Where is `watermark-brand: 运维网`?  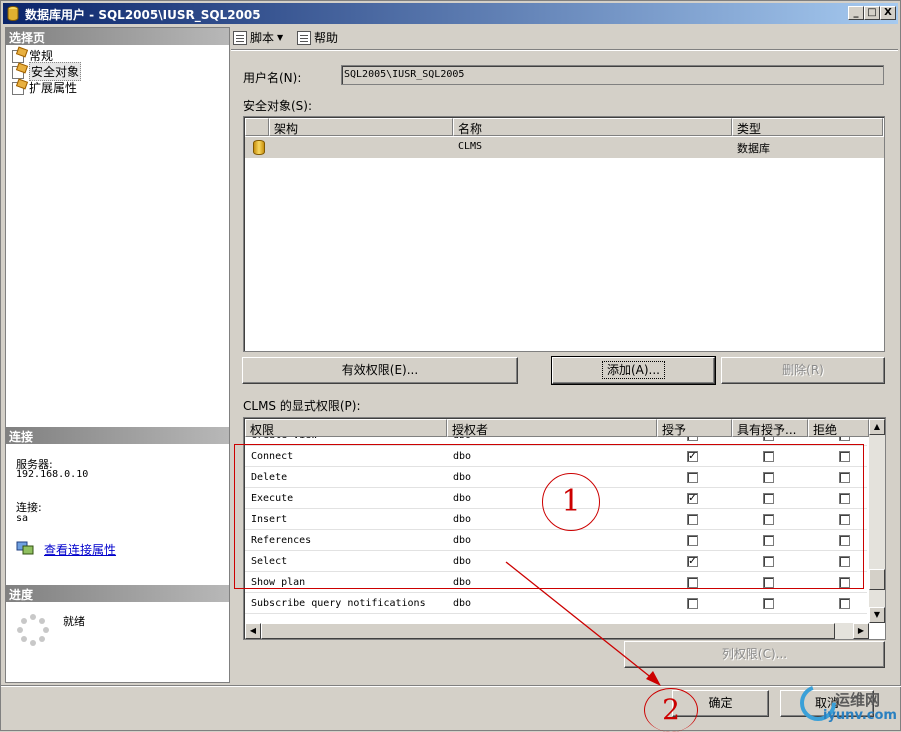
watermark-brand: 运维网 is located at coordinates (858, 700).